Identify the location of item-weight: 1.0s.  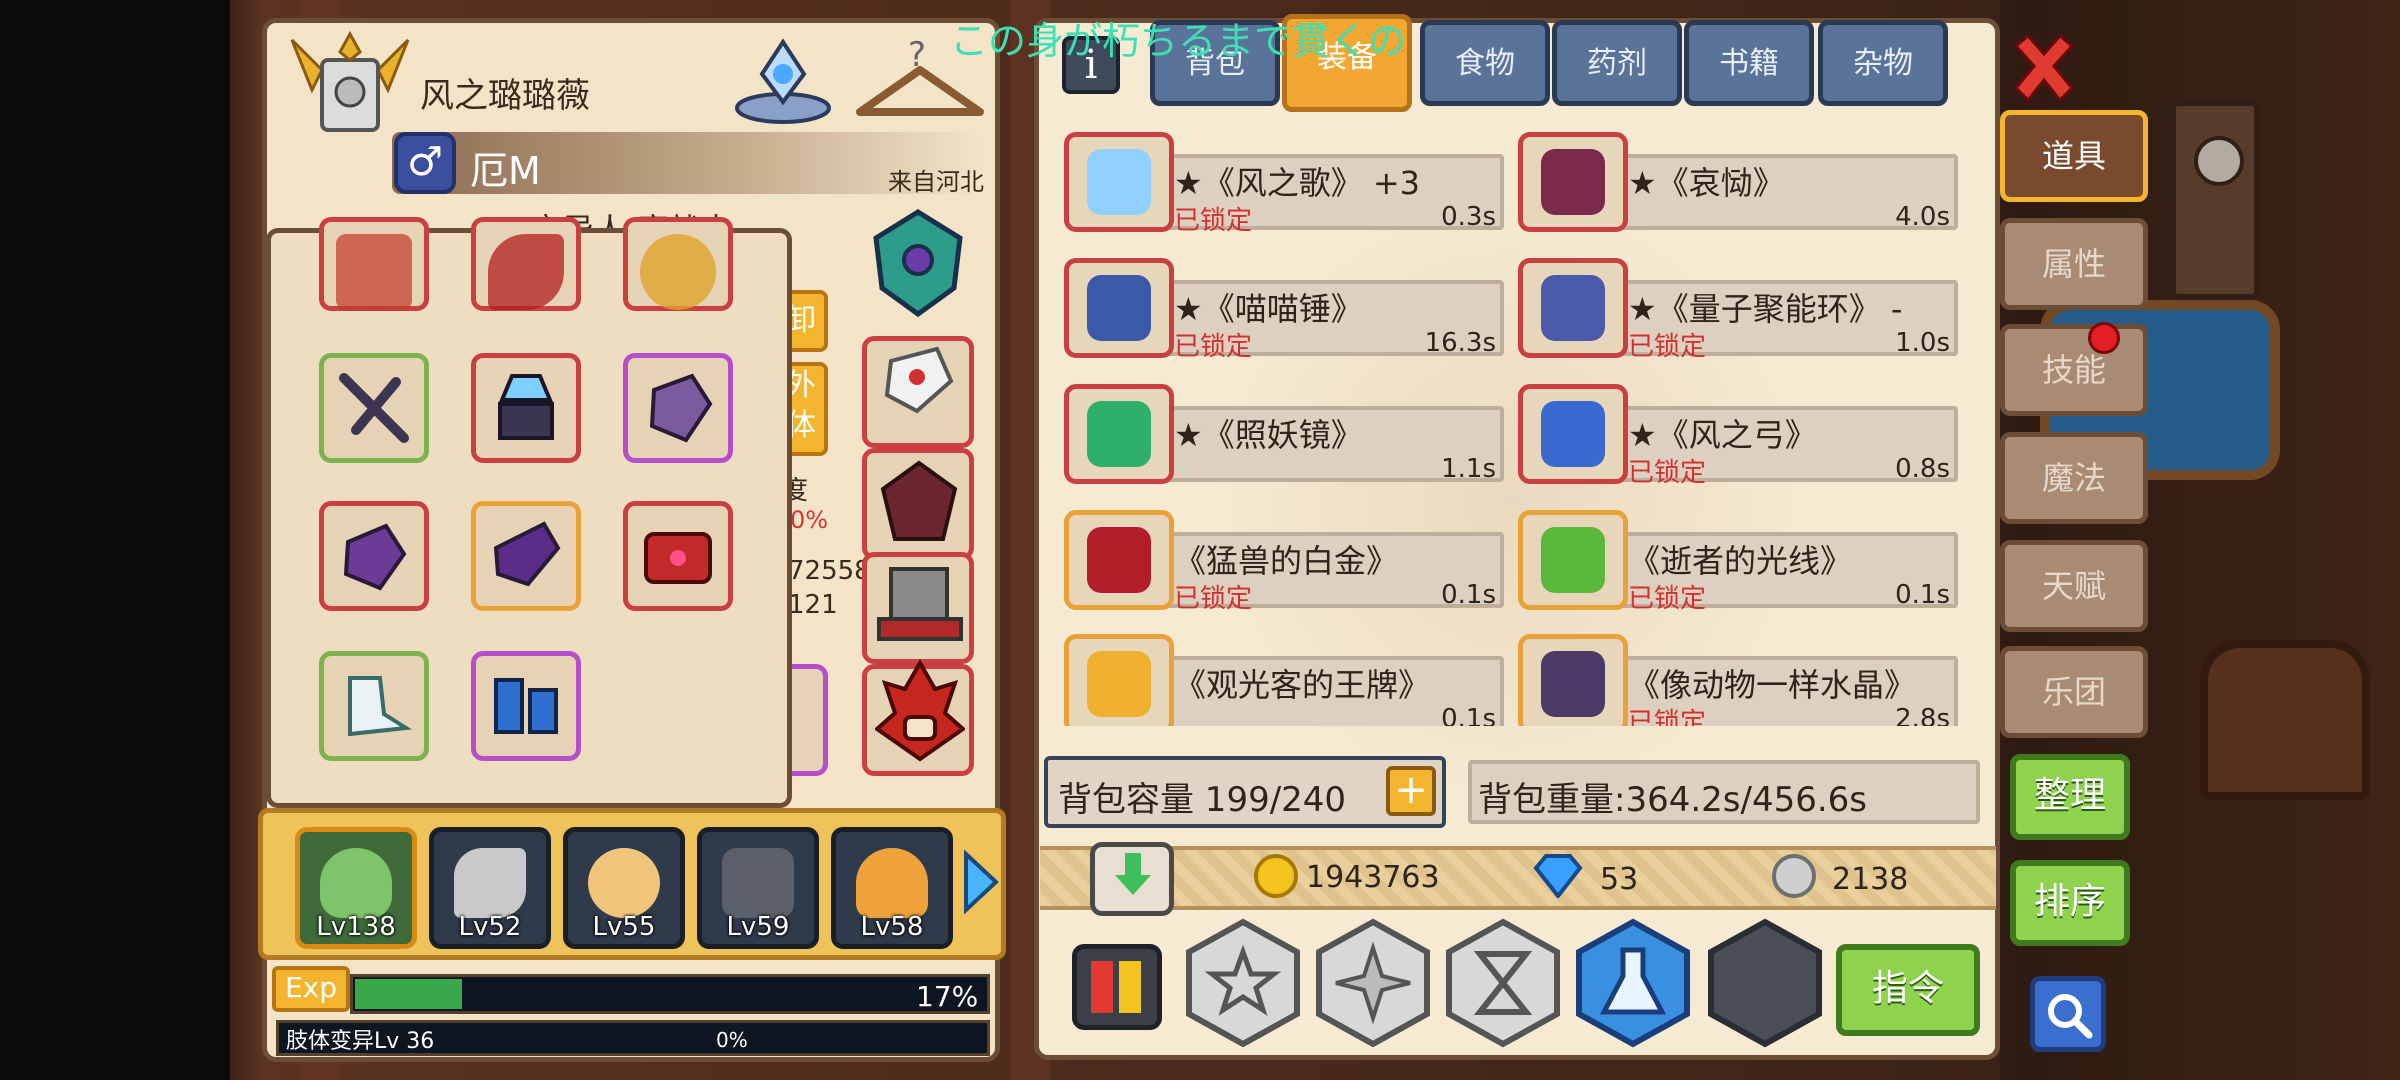
(1922, 343).